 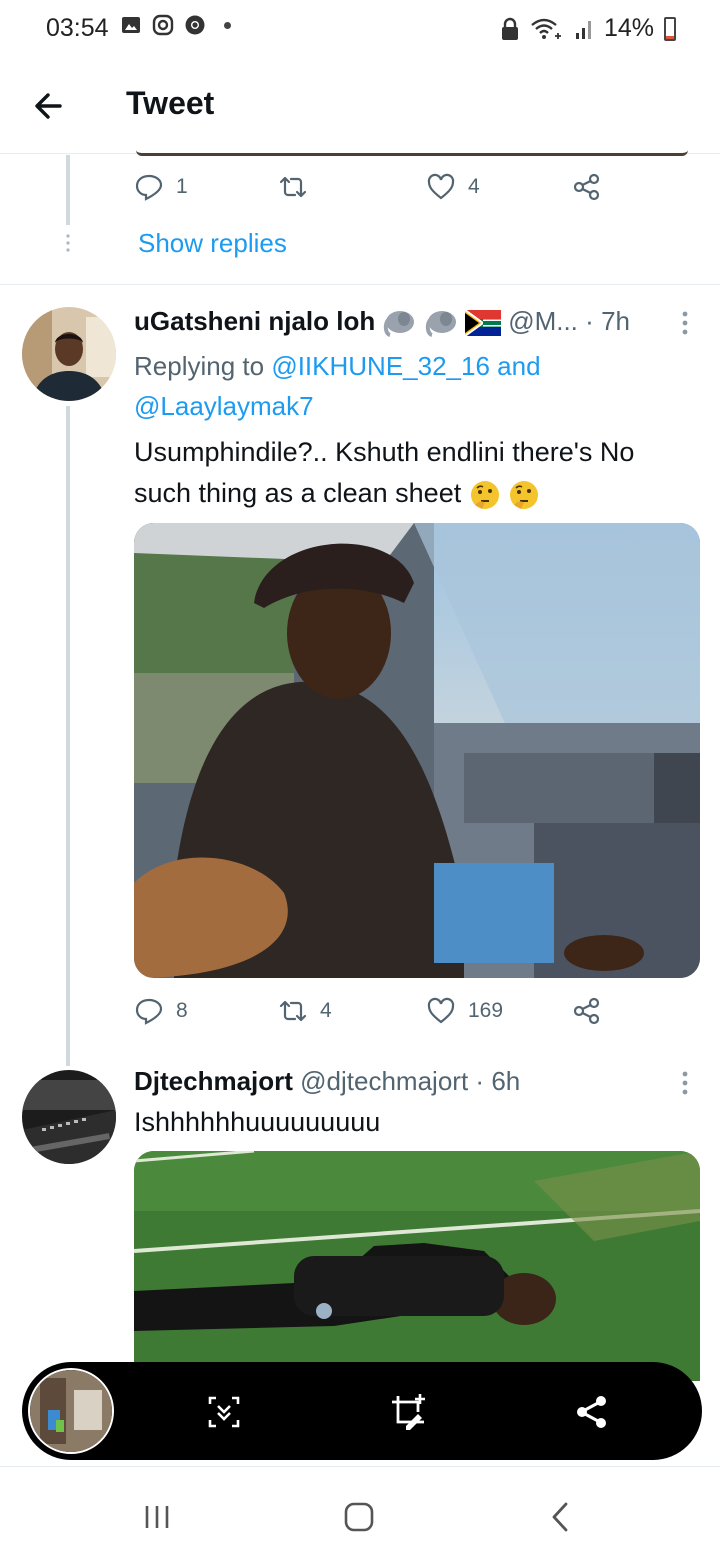 What do you see at coordinates (670, 28) in the screenshot?
I see `battery-icon` at bounding box center [670, 28].